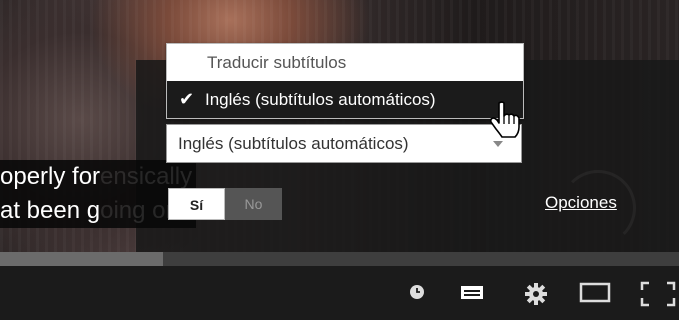 The image size is (679, 320). What do you see at coordinates (81, 259) in the screenshot?
I see `progress-loaded` at bounding box center [81, 259].